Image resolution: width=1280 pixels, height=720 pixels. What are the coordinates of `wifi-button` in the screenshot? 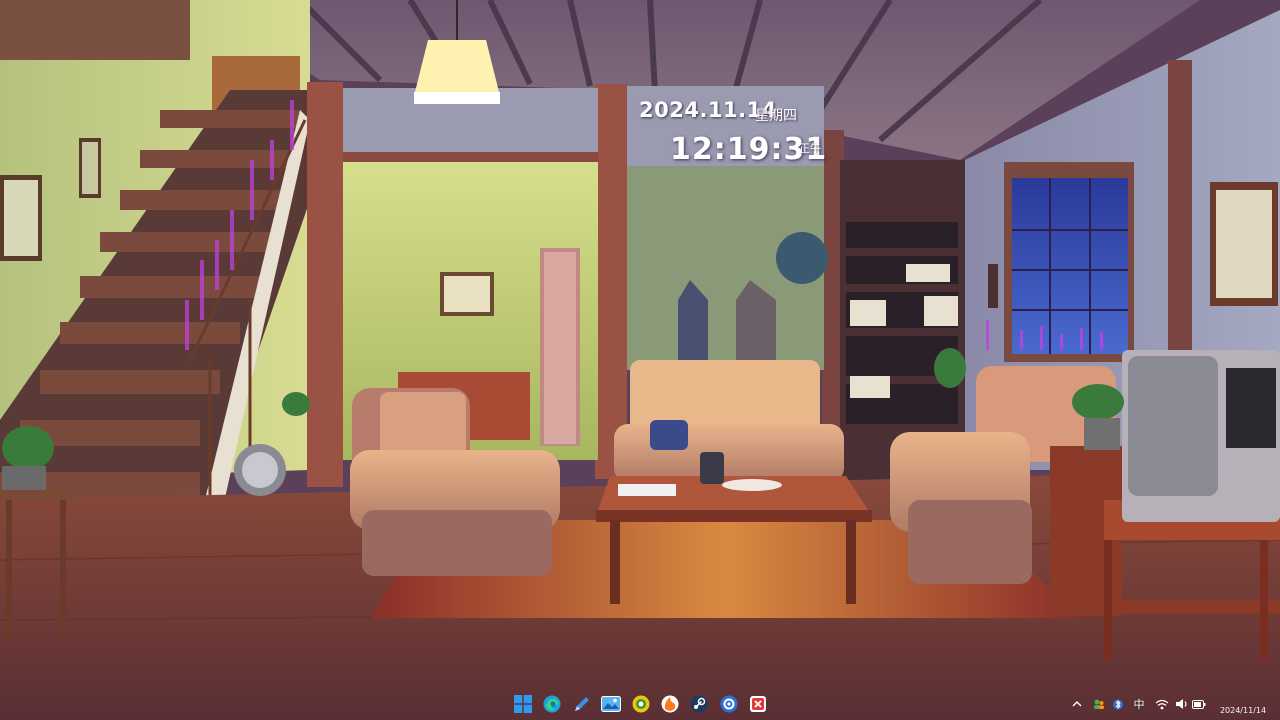 It's located at (1162, 704).